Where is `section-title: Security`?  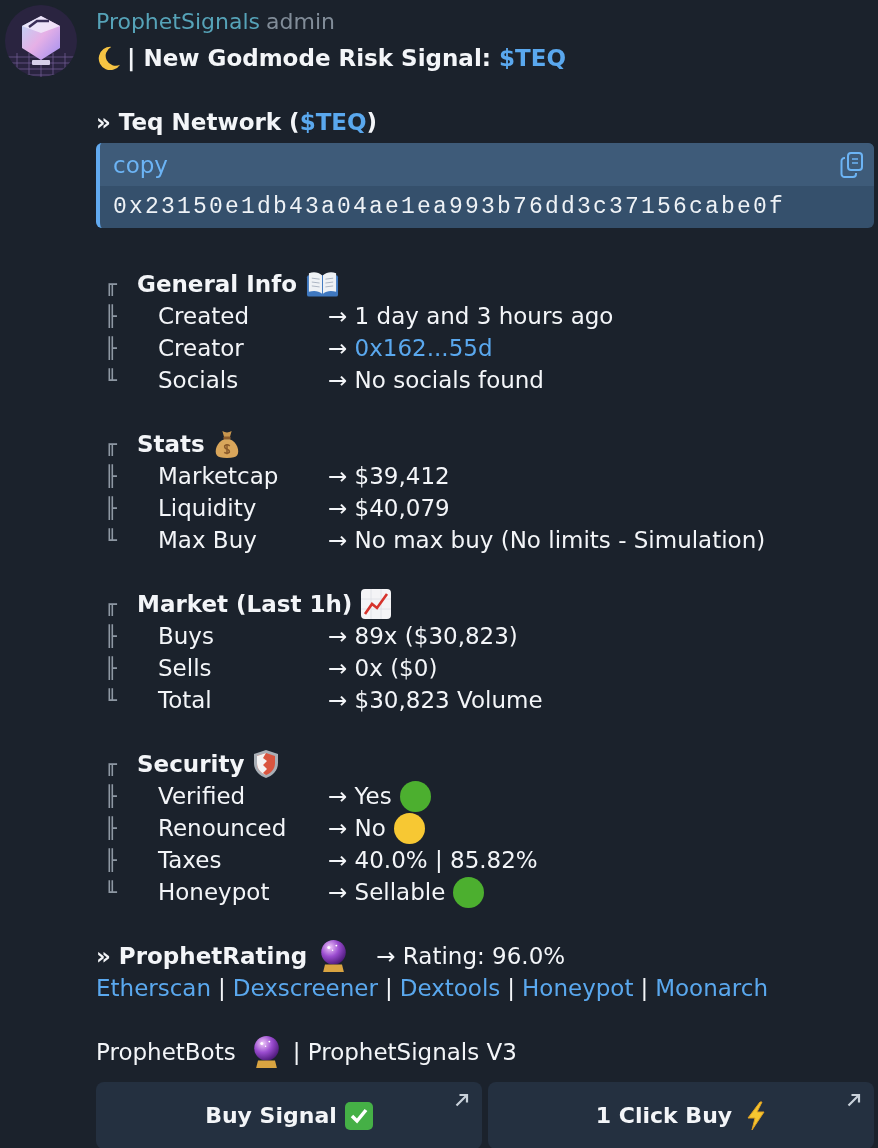
section-title: Security is located at coordinates (191, 764).